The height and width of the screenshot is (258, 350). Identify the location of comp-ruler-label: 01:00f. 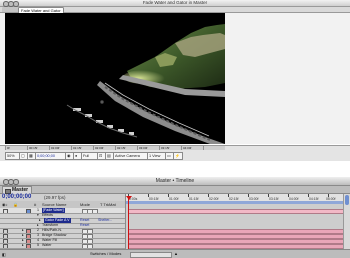
(55, 147).